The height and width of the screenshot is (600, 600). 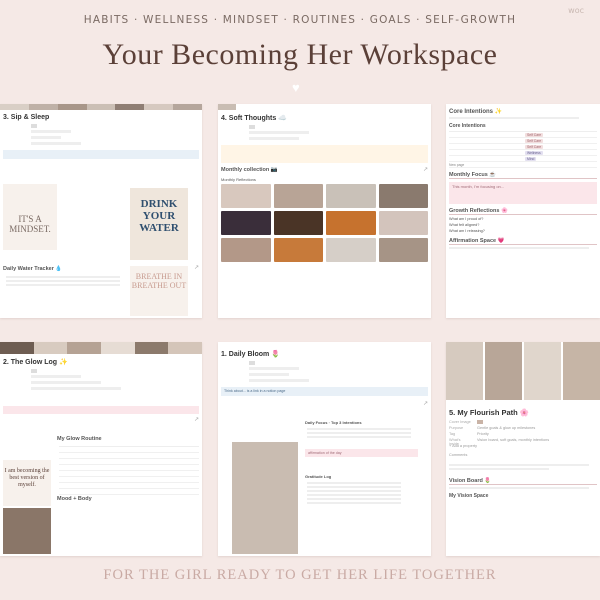 What do you see at coordinates (523, 241) in the screenshot?
I see `affirmation-space-title: Affirmation Space 💗` at bounding box center [523, 241].